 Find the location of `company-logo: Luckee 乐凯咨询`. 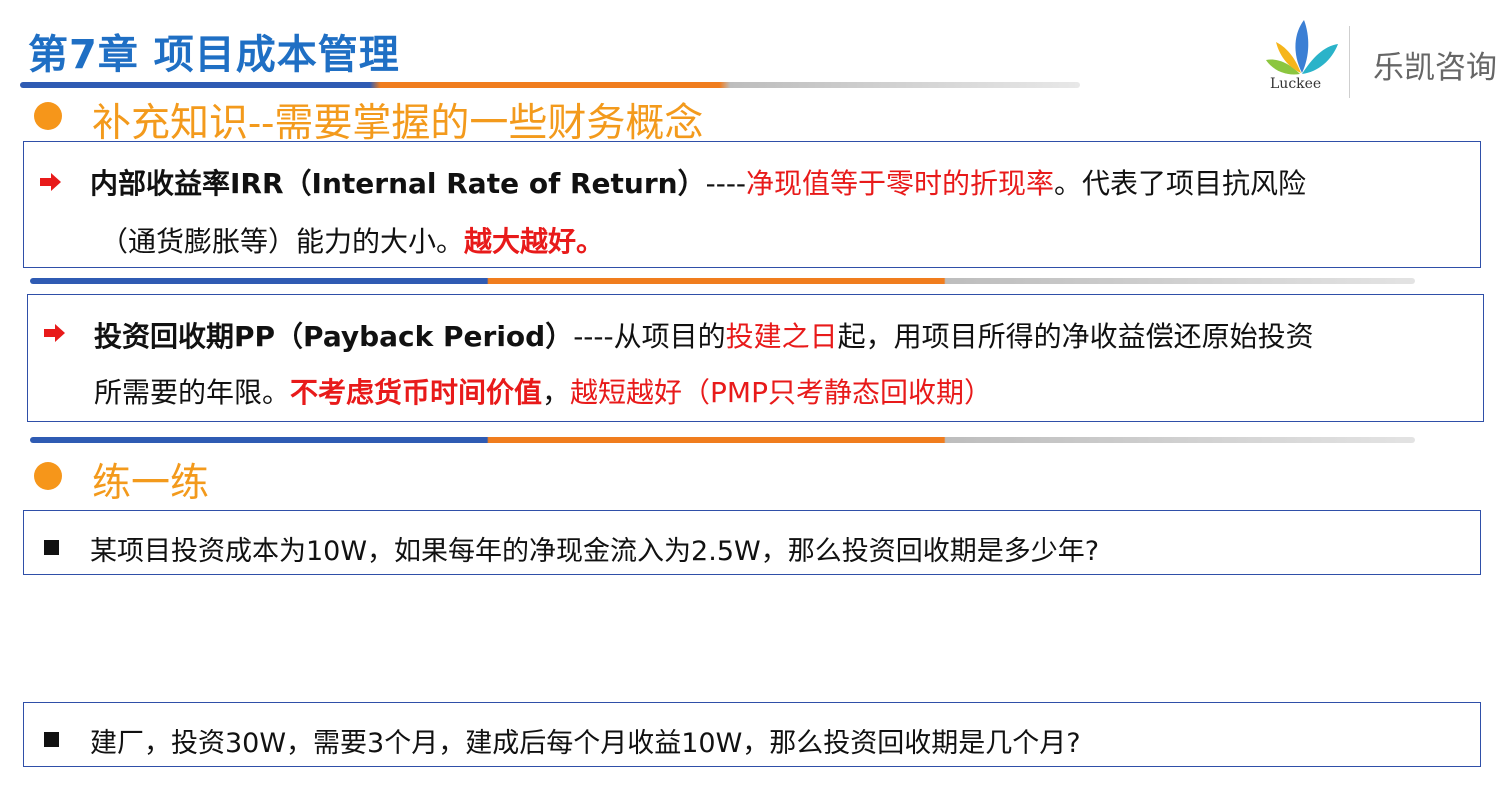

company-logo: Luckee 乐凯咨询 is located at coordinates (1379, 59).